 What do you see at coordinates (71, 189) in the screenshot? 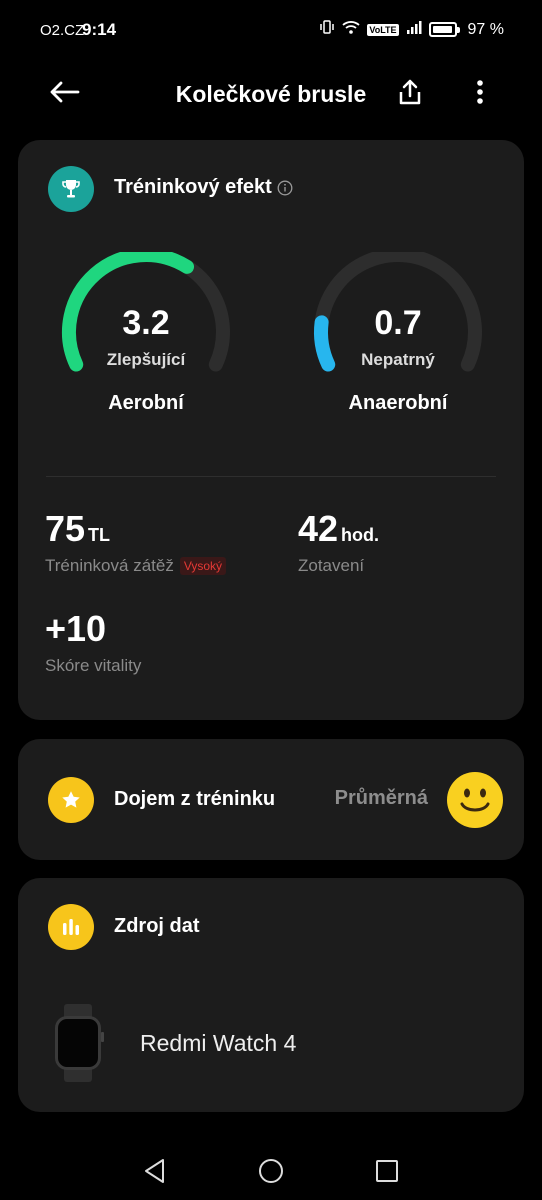
I see `trophy-icon` at bounding box center [71, 189].